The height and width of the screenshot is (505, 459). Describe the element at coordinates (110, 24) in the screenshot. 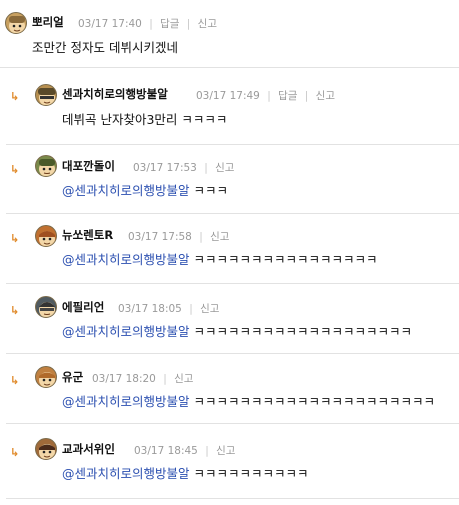

I see `comment-time: 03/17 17:40` at that location.